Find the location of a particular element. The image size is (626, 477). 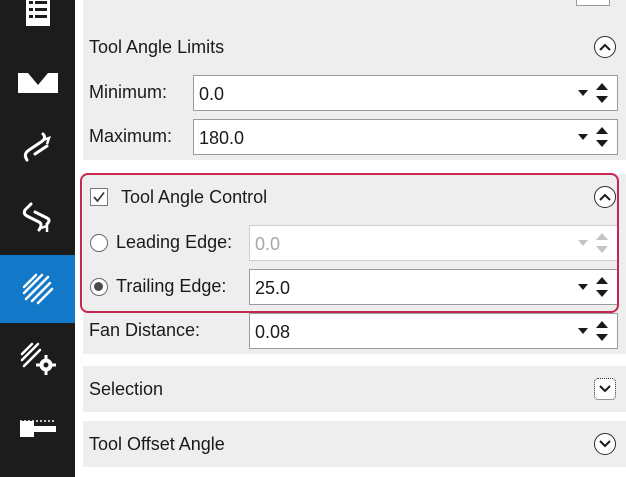

leading-edge-radio is located at coordinates (99, 243).